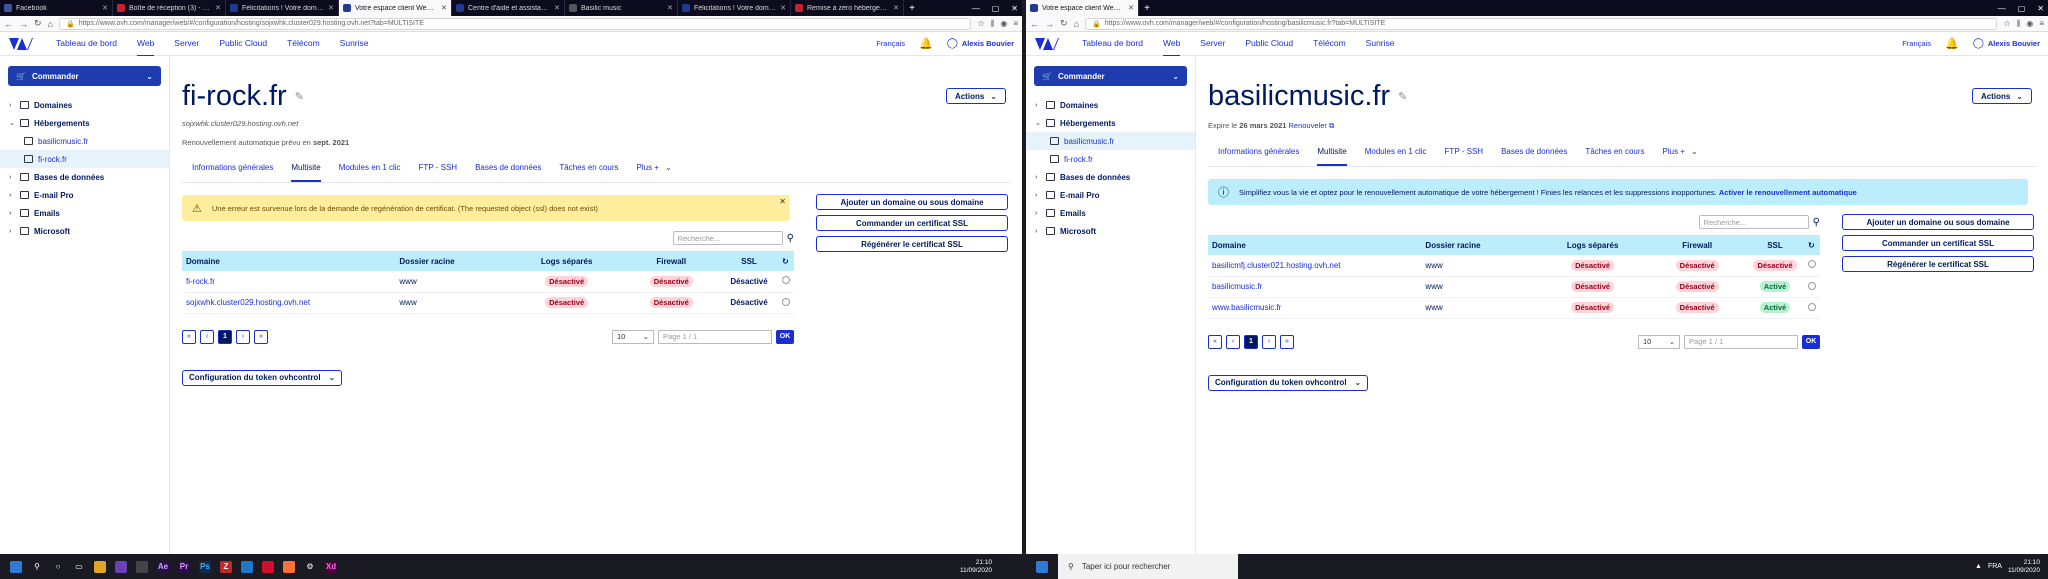 The height and width of the screenshot is (579, 2048). Describe the element at coordinates (633, 336) in the screenshot. I see `per-page-select: 10 ⌄` at that location.